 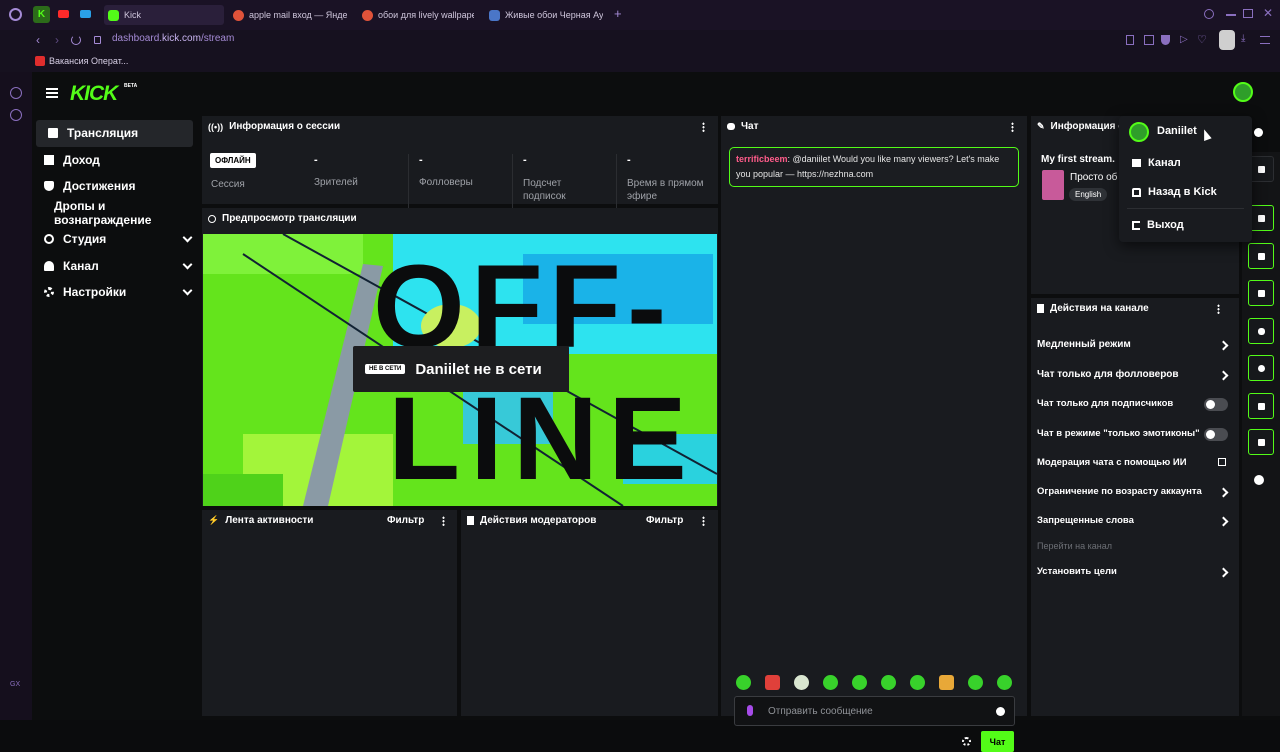 I want to click on maximize-icon, so click(x=1248, y=13).